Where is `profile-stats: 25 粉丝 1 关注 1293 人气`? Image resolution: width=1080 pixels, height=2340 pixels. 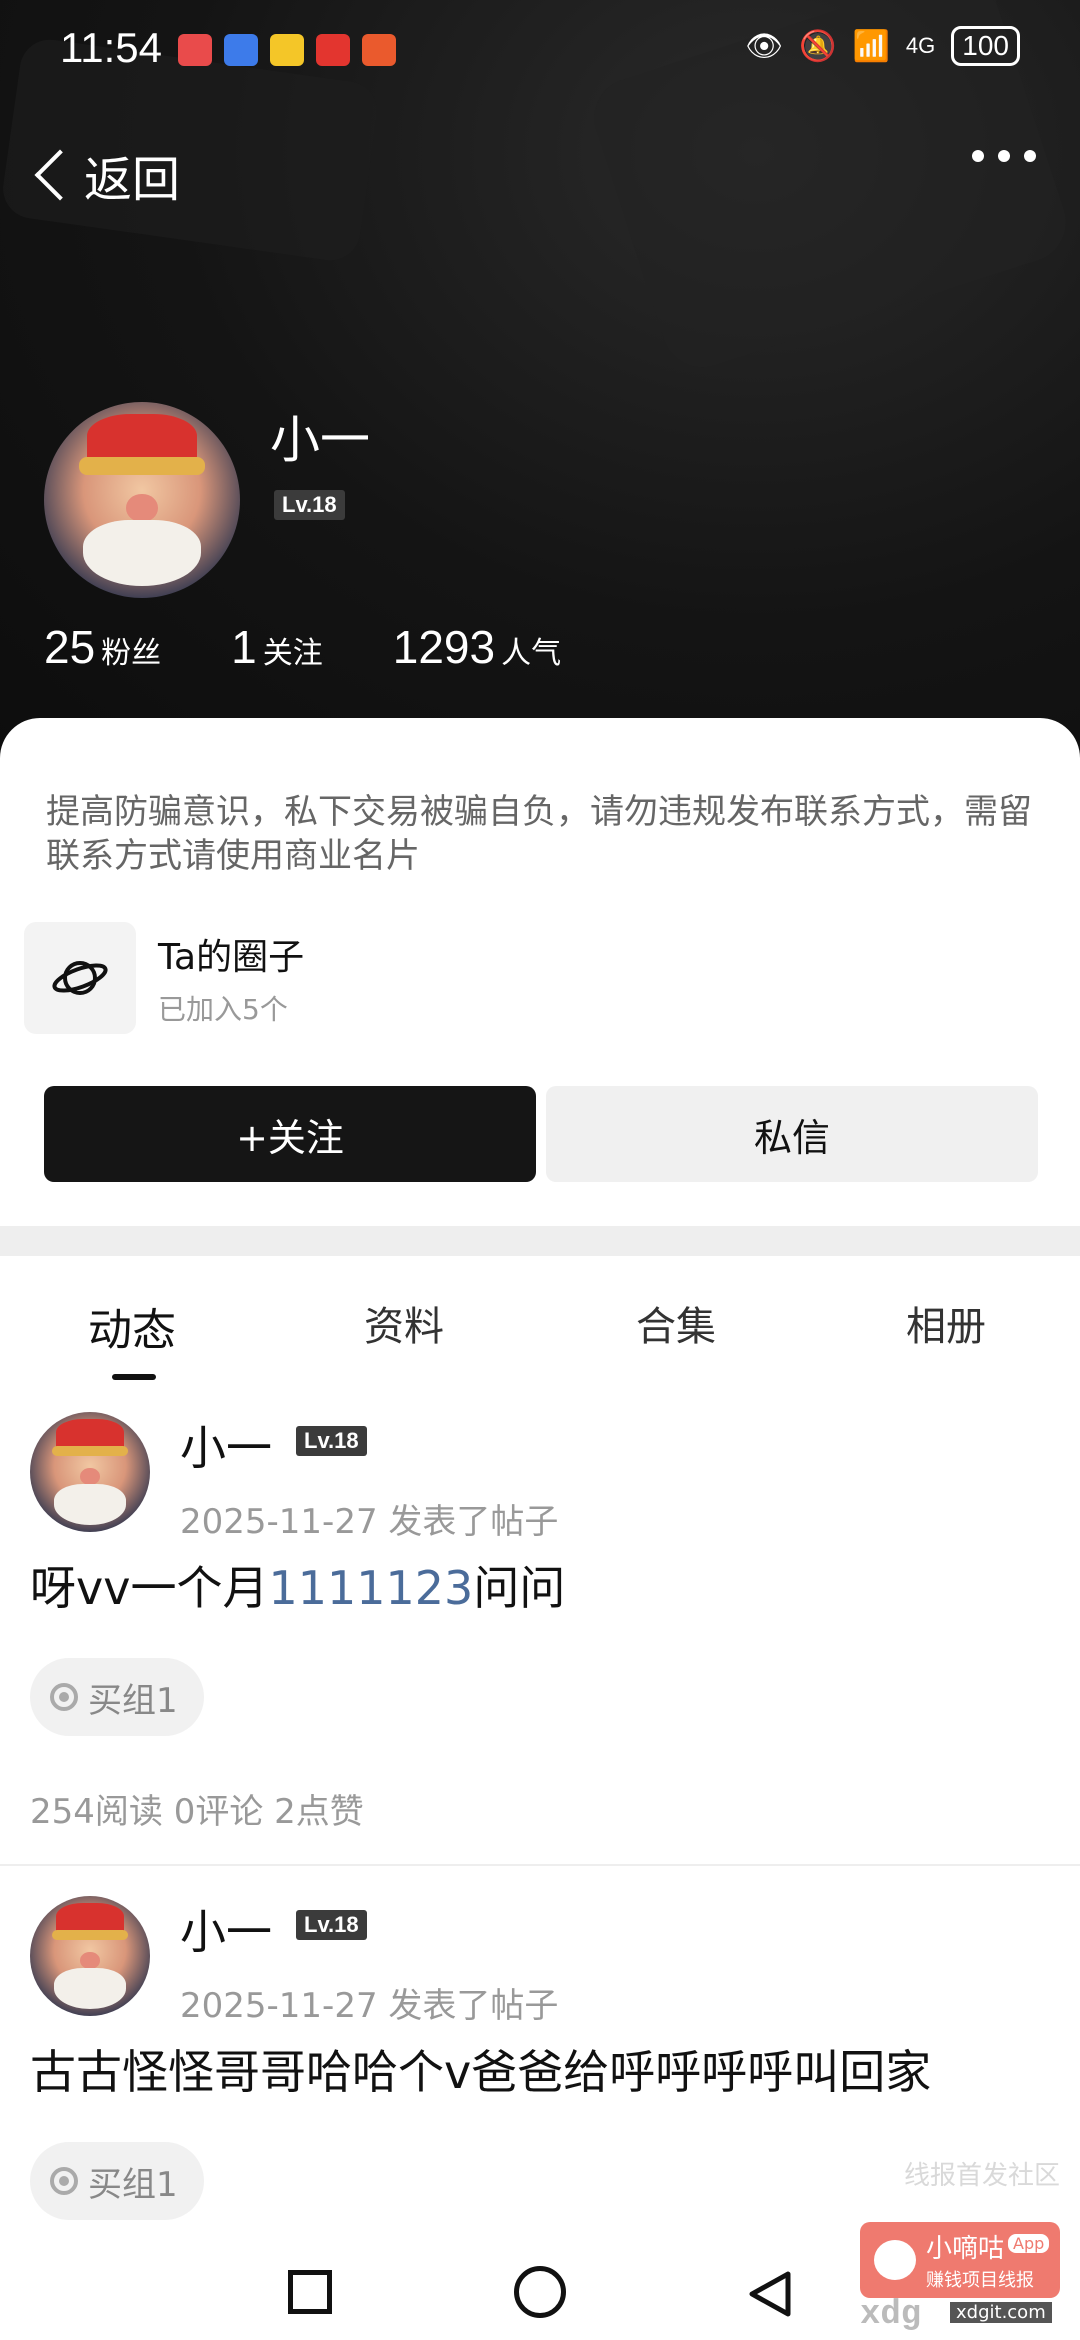
profile-stats: 25 粉丝 1 关注 1293 人气 is located at coordinates (337, 647).